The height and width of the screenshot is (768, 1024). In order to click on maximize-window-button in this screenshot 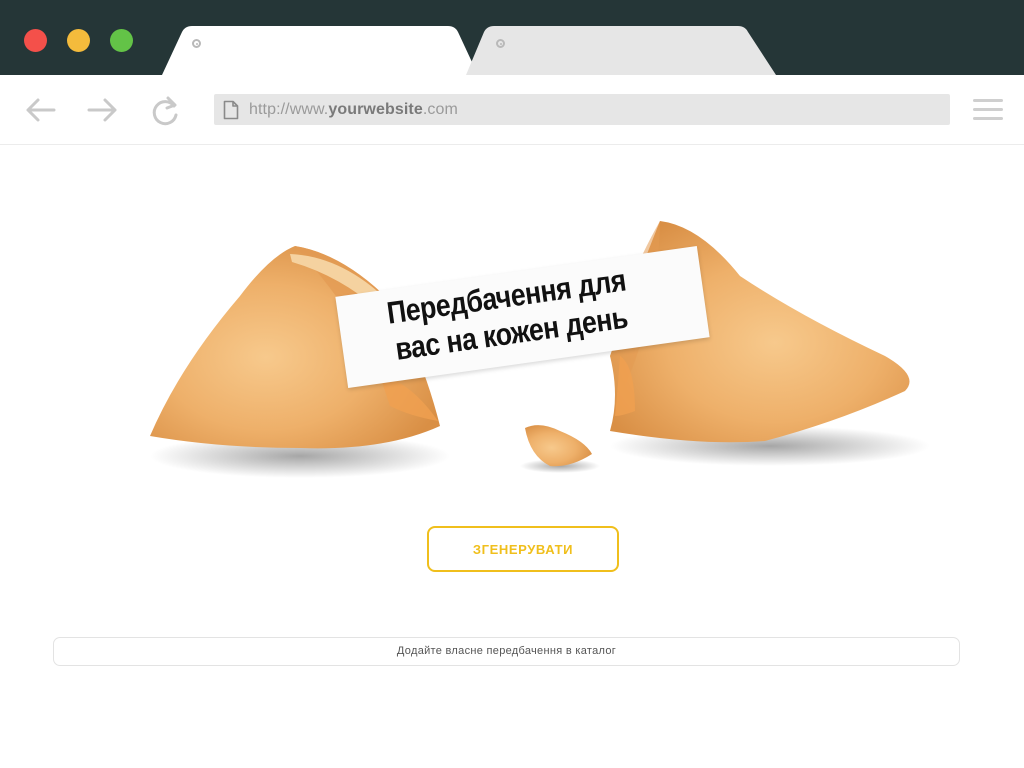, I will do `click(121, 40)`.